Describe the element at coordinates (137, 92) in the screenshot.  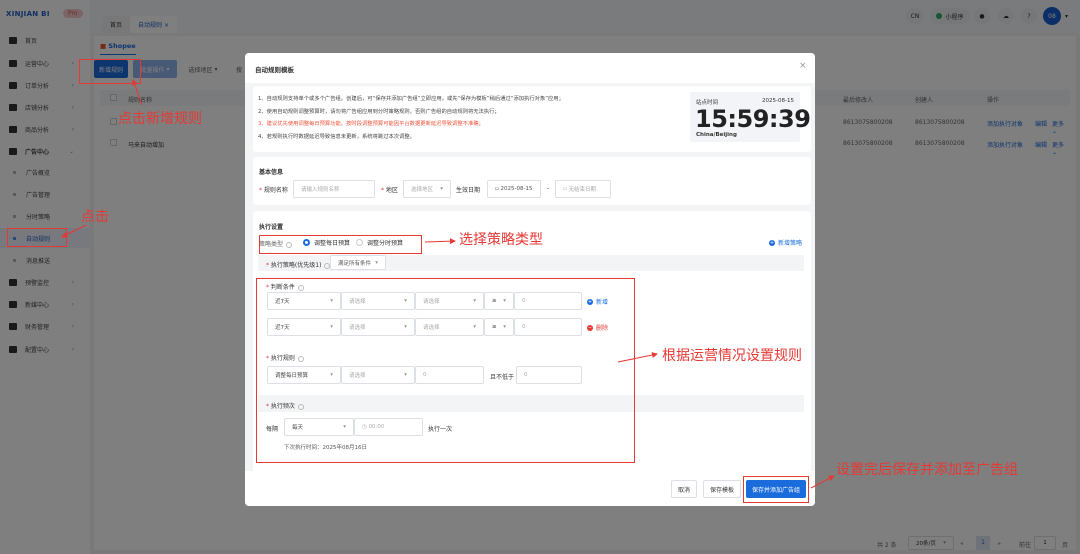
I see `arrow-new-rule` at that location.